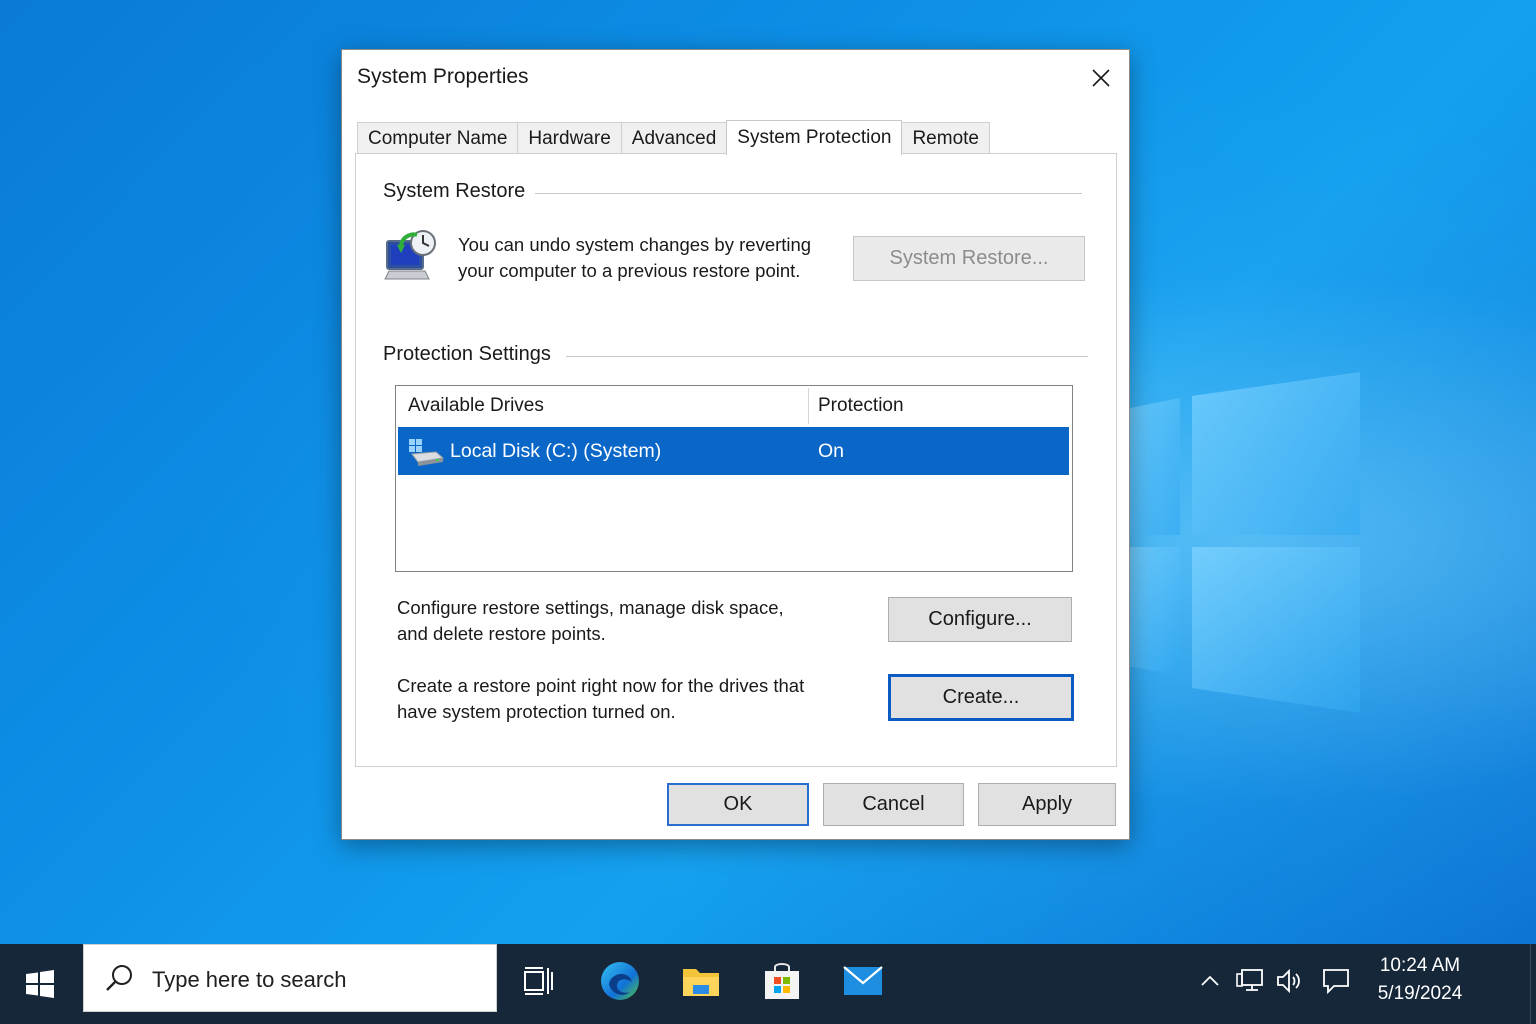  Describe the element at coordinates (1420, 993) in the screenshot. I see `clock-date: 5/19/2024` at that location.